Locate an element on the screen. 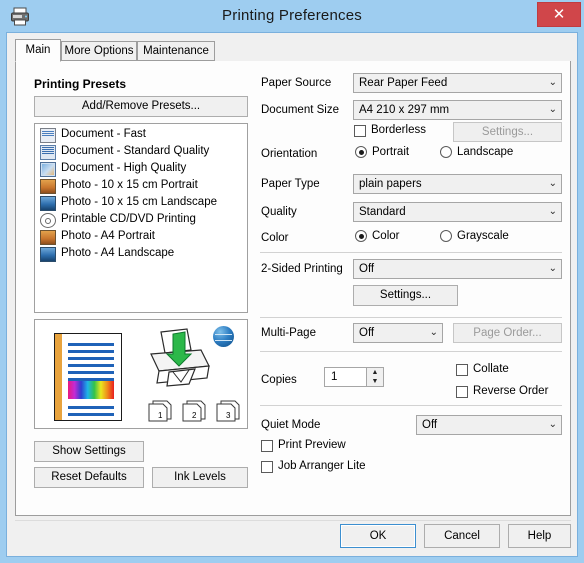  job-arranger-label: Job Arranger Lite is located at coordinates (322, 466).